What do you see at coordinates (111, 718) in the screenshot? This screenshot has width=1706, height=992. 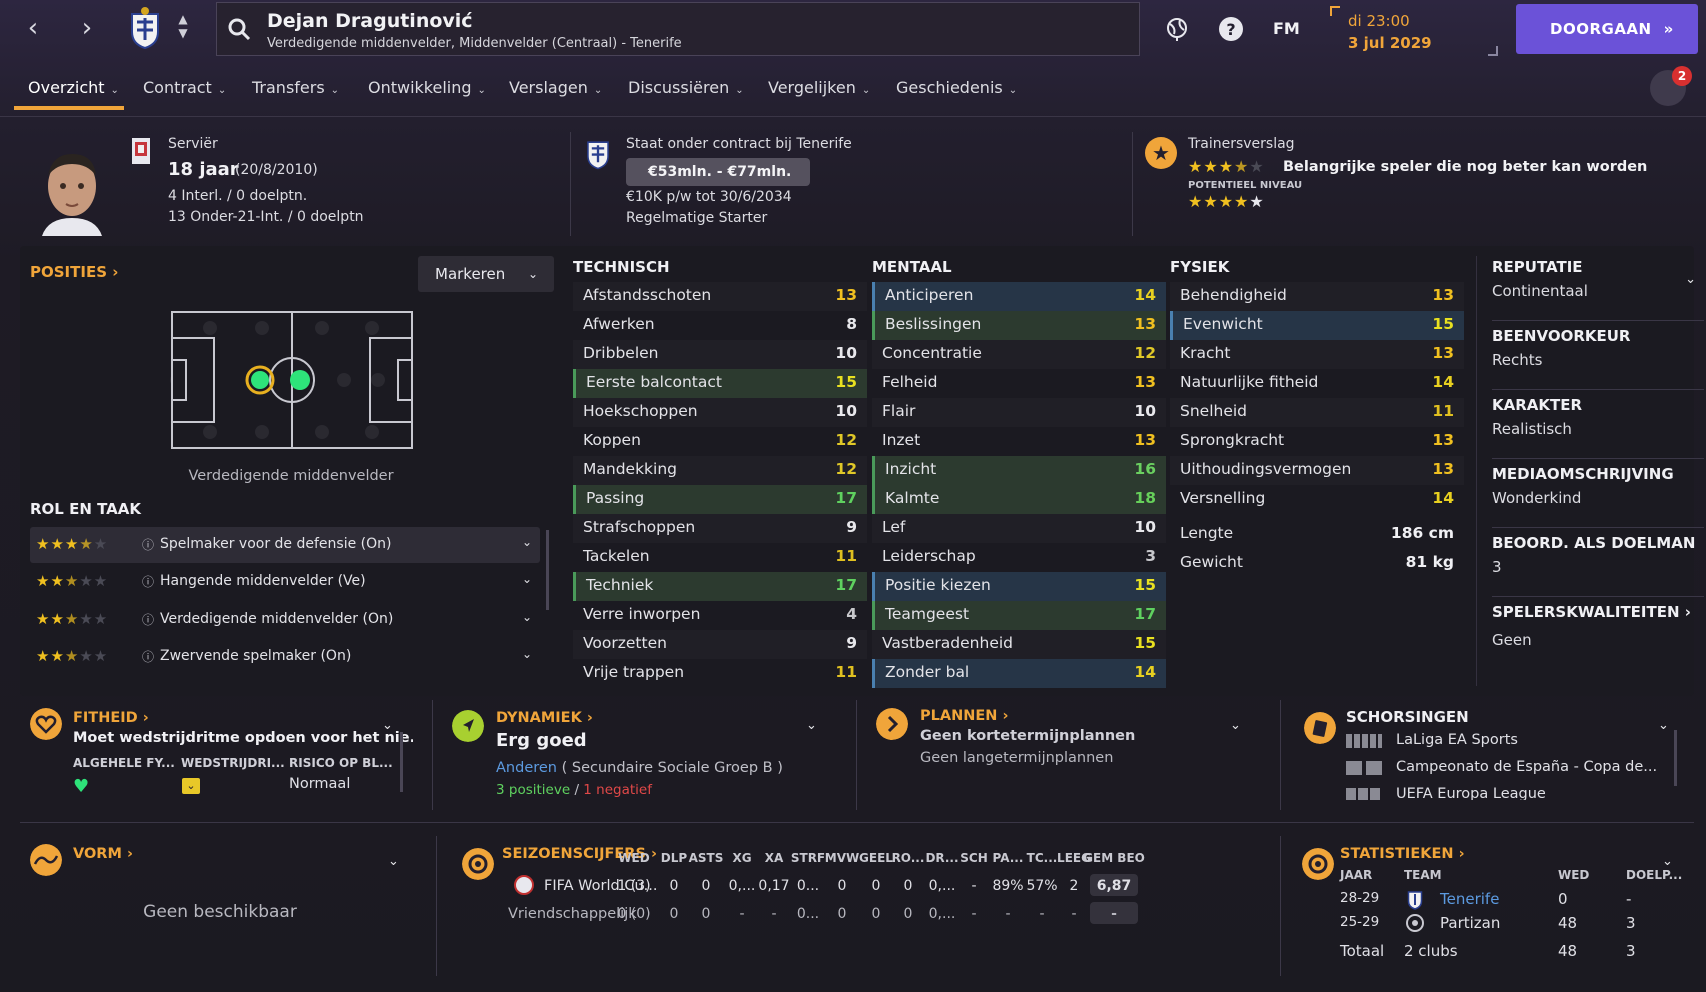 I see `fitness-title: FITHEID ›` at bounding box center [111, 718].